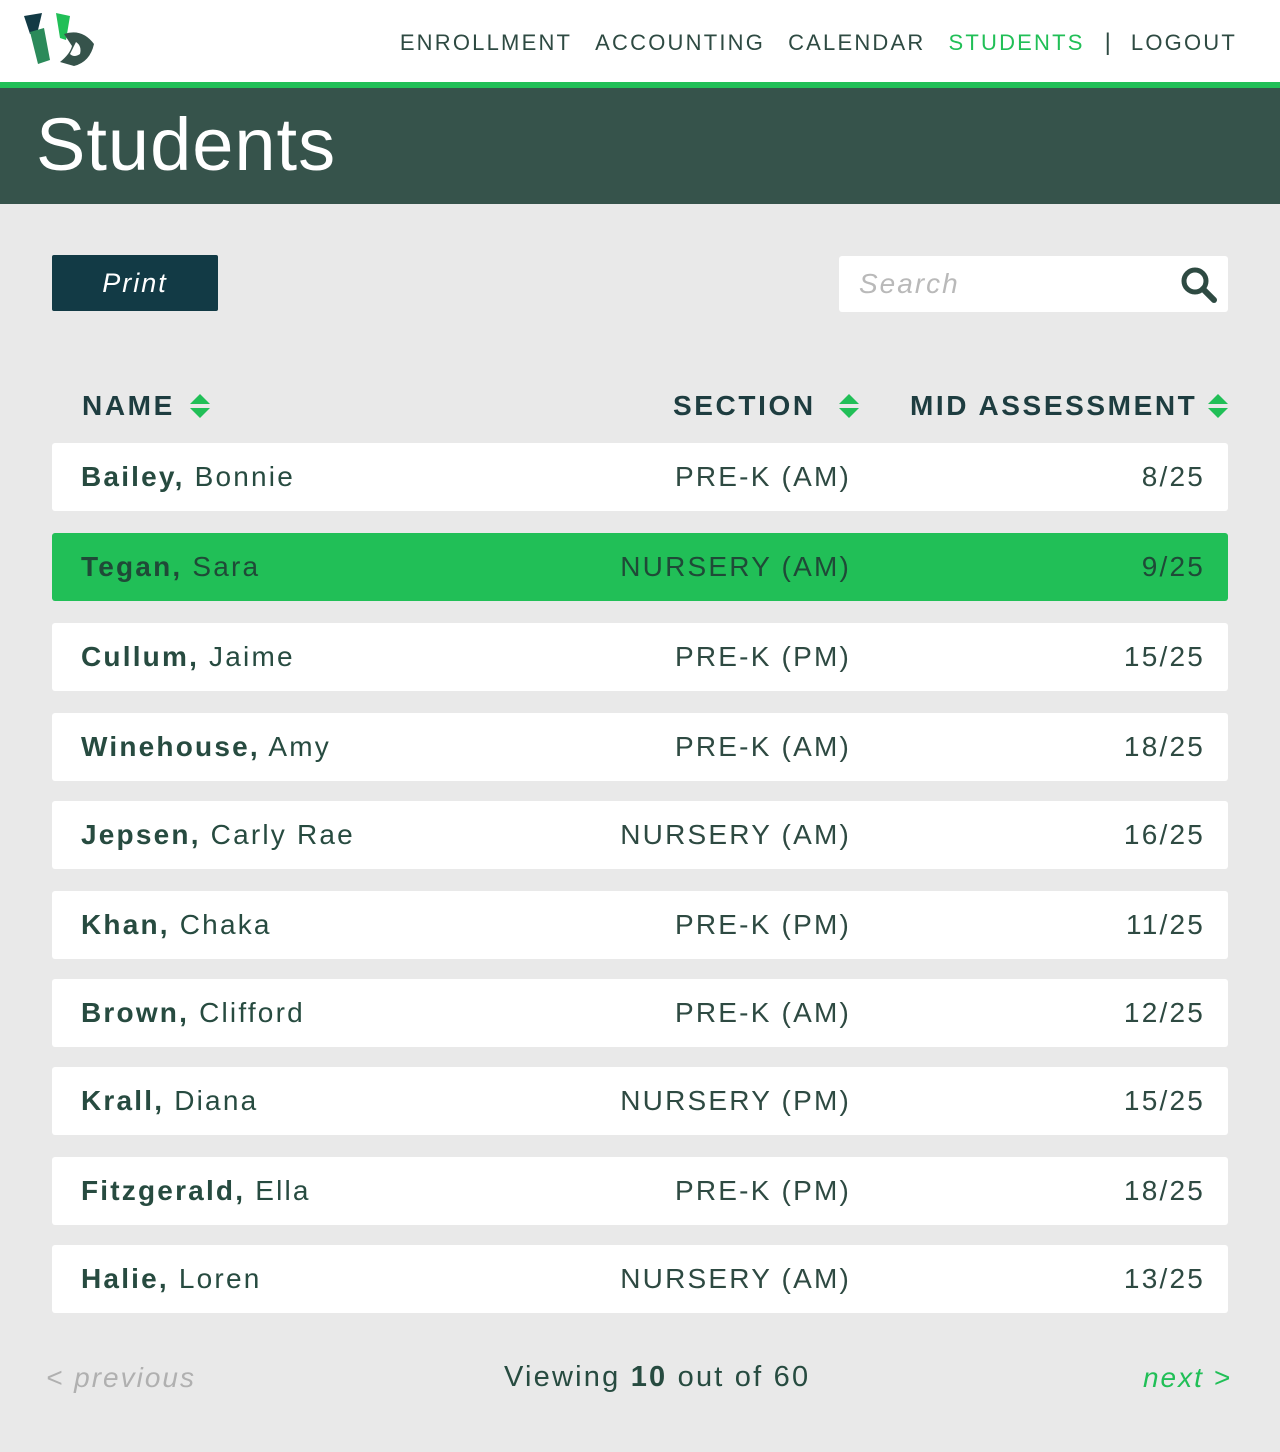  I want to click on last-name: Krall,, so click(123, 1100).